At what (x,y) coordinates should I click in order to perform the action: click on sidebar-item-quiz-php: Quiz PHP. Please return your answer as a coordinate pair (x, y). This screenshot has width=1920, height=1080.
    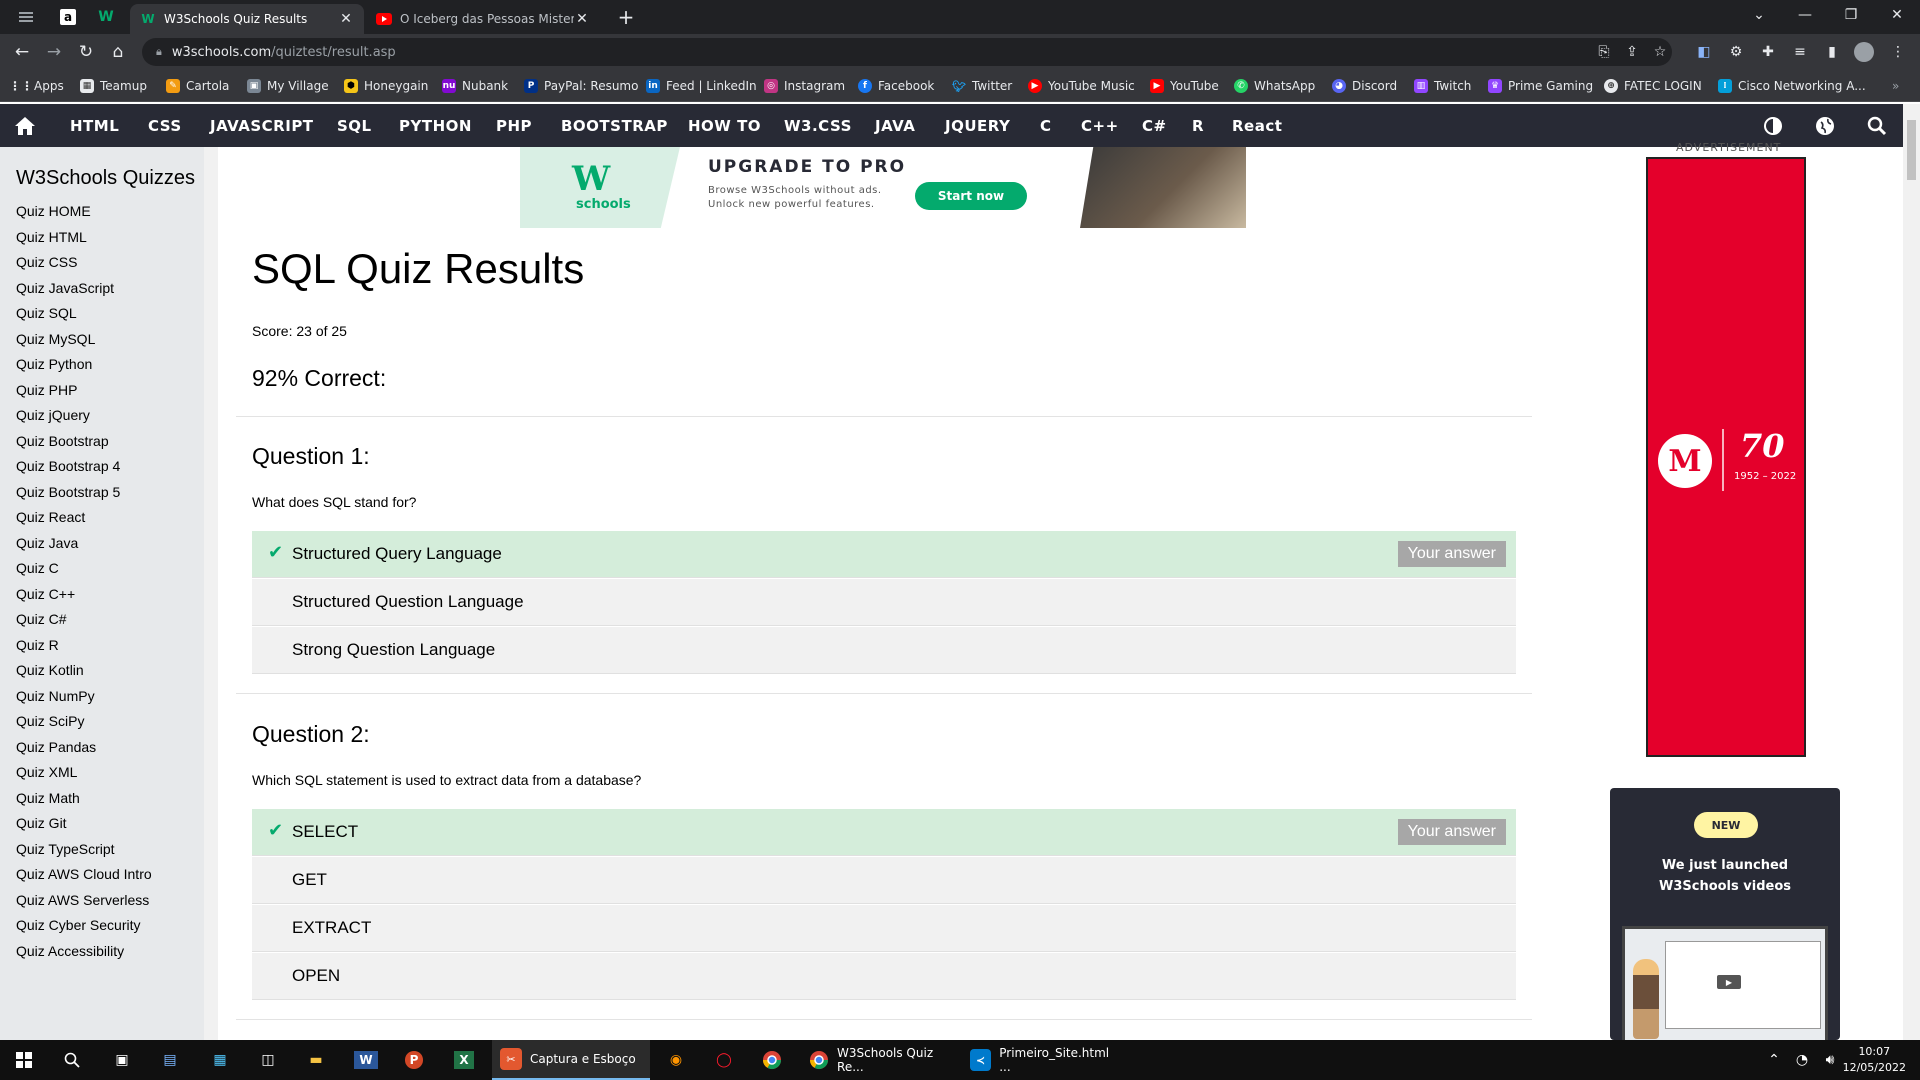
    Looking at the image, I should click on (46, 390).